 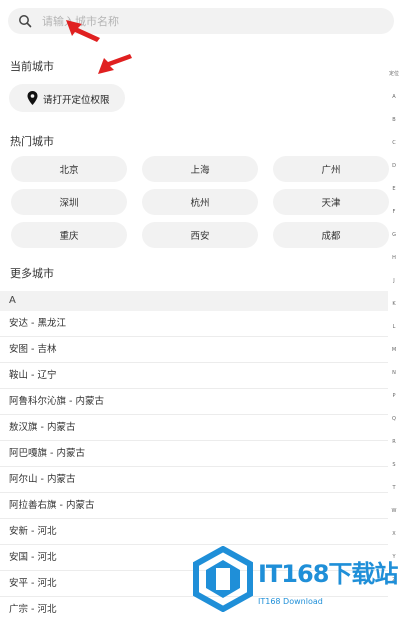 What do you see at coordinates (394, 488) in the screenshot?
I see `index-letter: T` at bounding box center [394, 488].